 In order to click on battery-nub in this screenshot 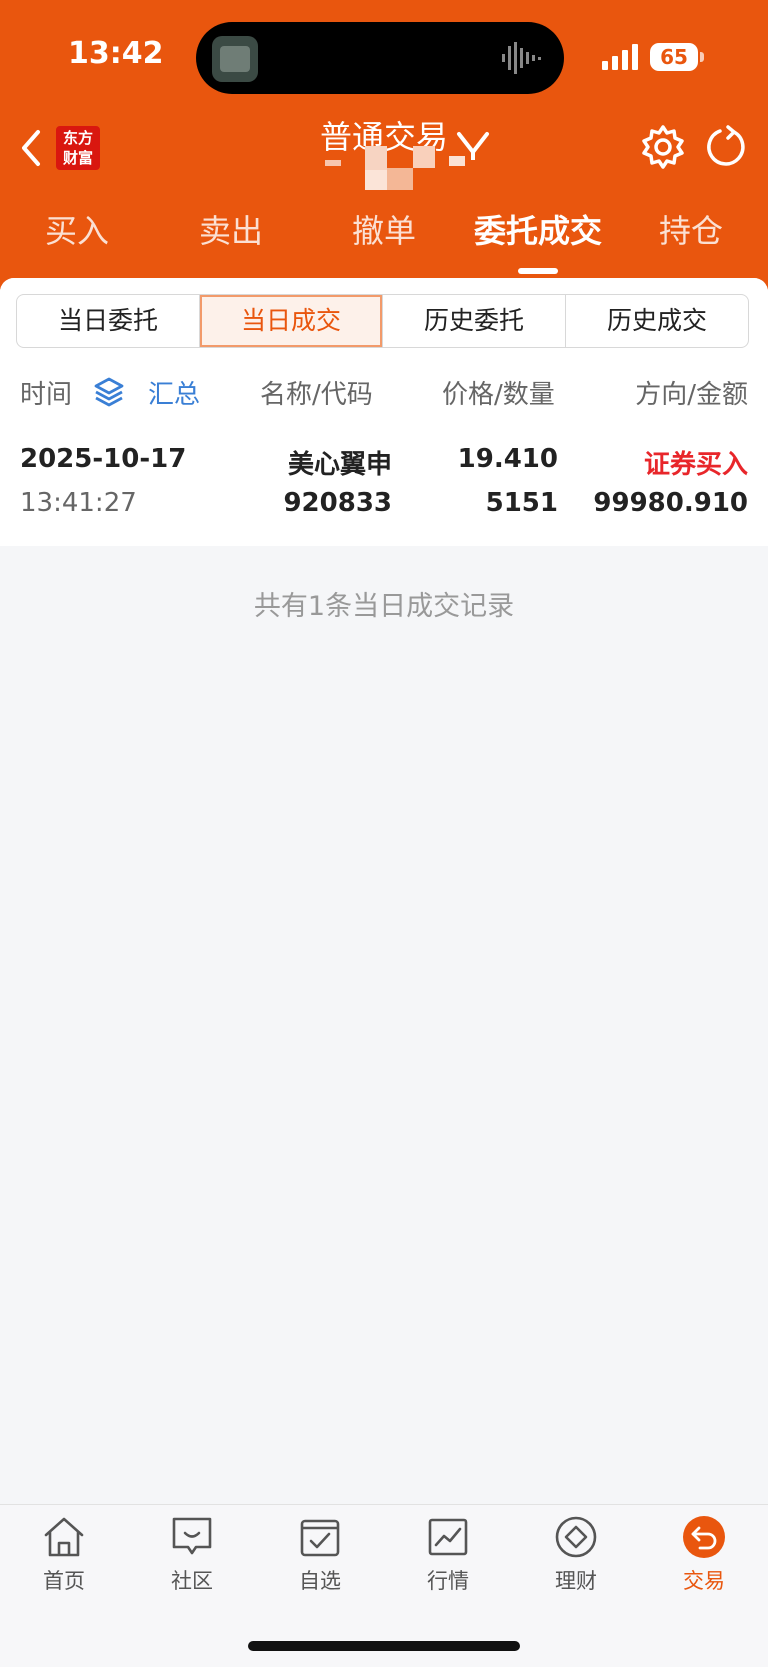, I will do `click(702, 57)`.